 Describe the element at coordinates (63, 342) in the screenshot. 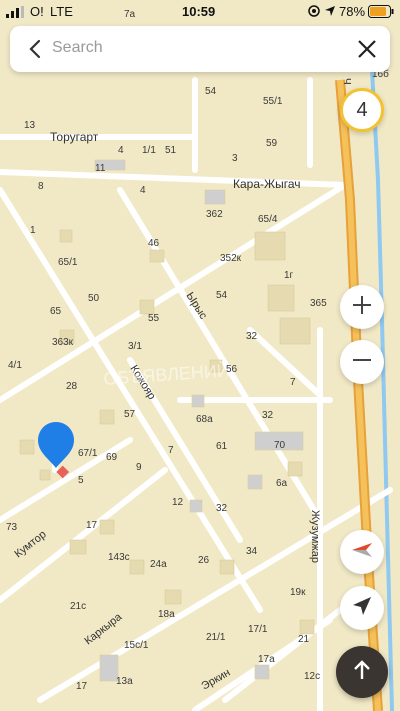

I see `house-number: 363к` at that location.